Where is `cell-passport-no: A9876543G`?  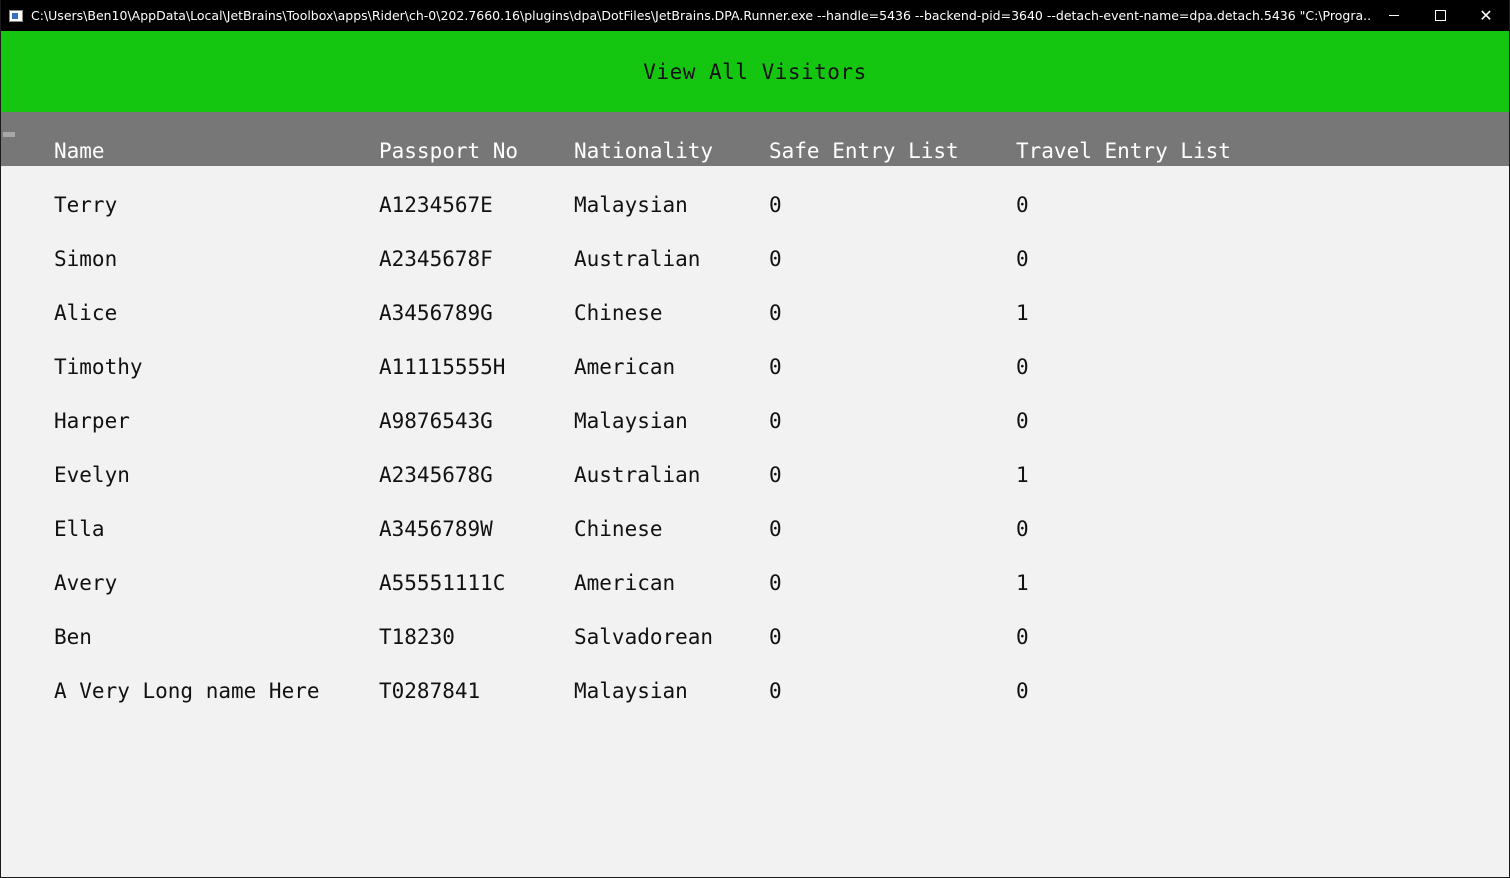
cell-passport-no: A9876543G is located at coordinates (436, 421).